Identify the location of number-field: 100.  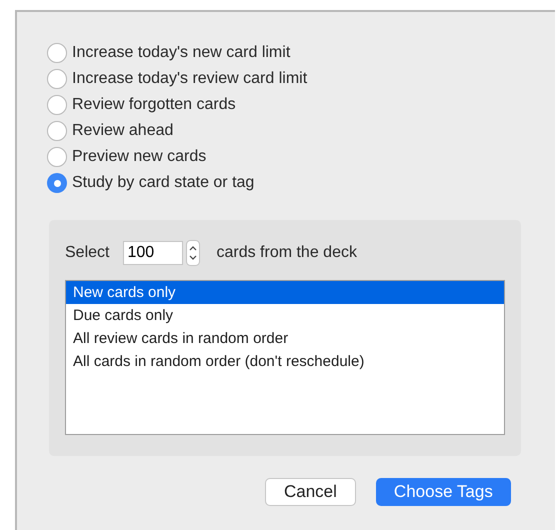
(153, 253).